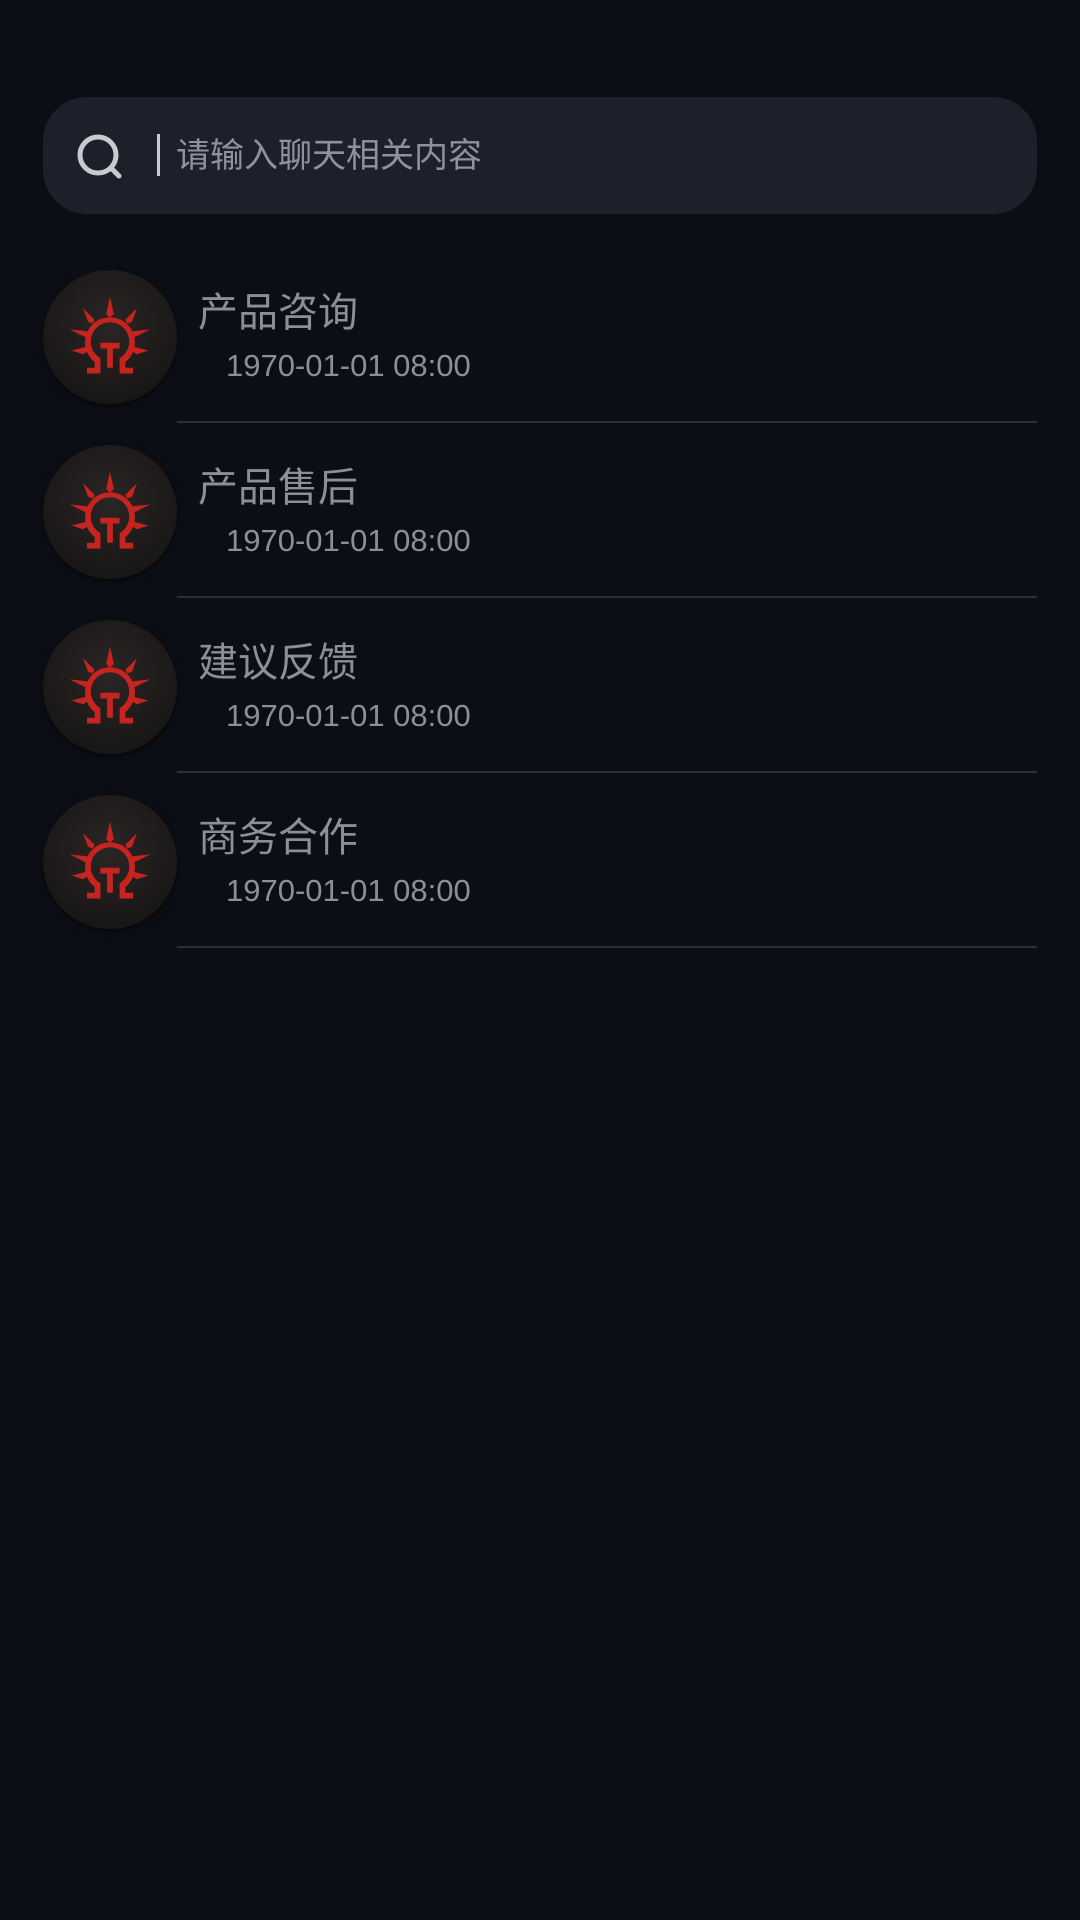  I want to click on chat-title: 产品售后, so click(278, 488).